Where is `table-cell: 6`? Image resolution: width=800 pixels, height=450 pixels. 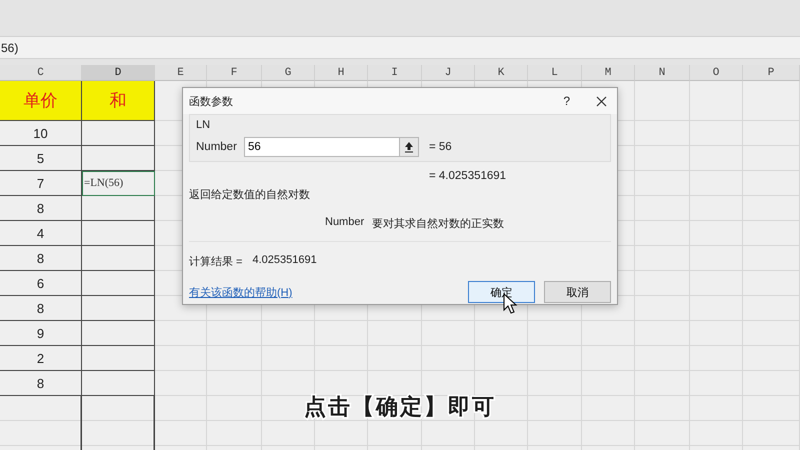 table-cell: 6 is located at coordinates (41, 283).